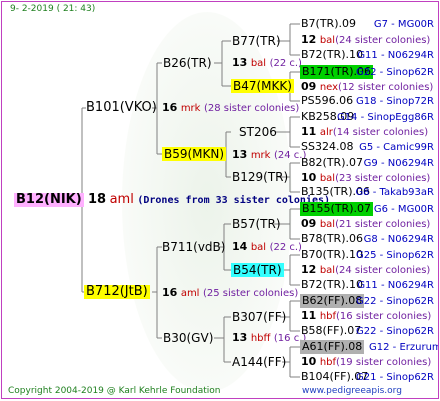  What do you see at coordinates (256, 224) in the screenshot?
I see `gen3-queen: B57(TR)` at bounding box center [256, 224].